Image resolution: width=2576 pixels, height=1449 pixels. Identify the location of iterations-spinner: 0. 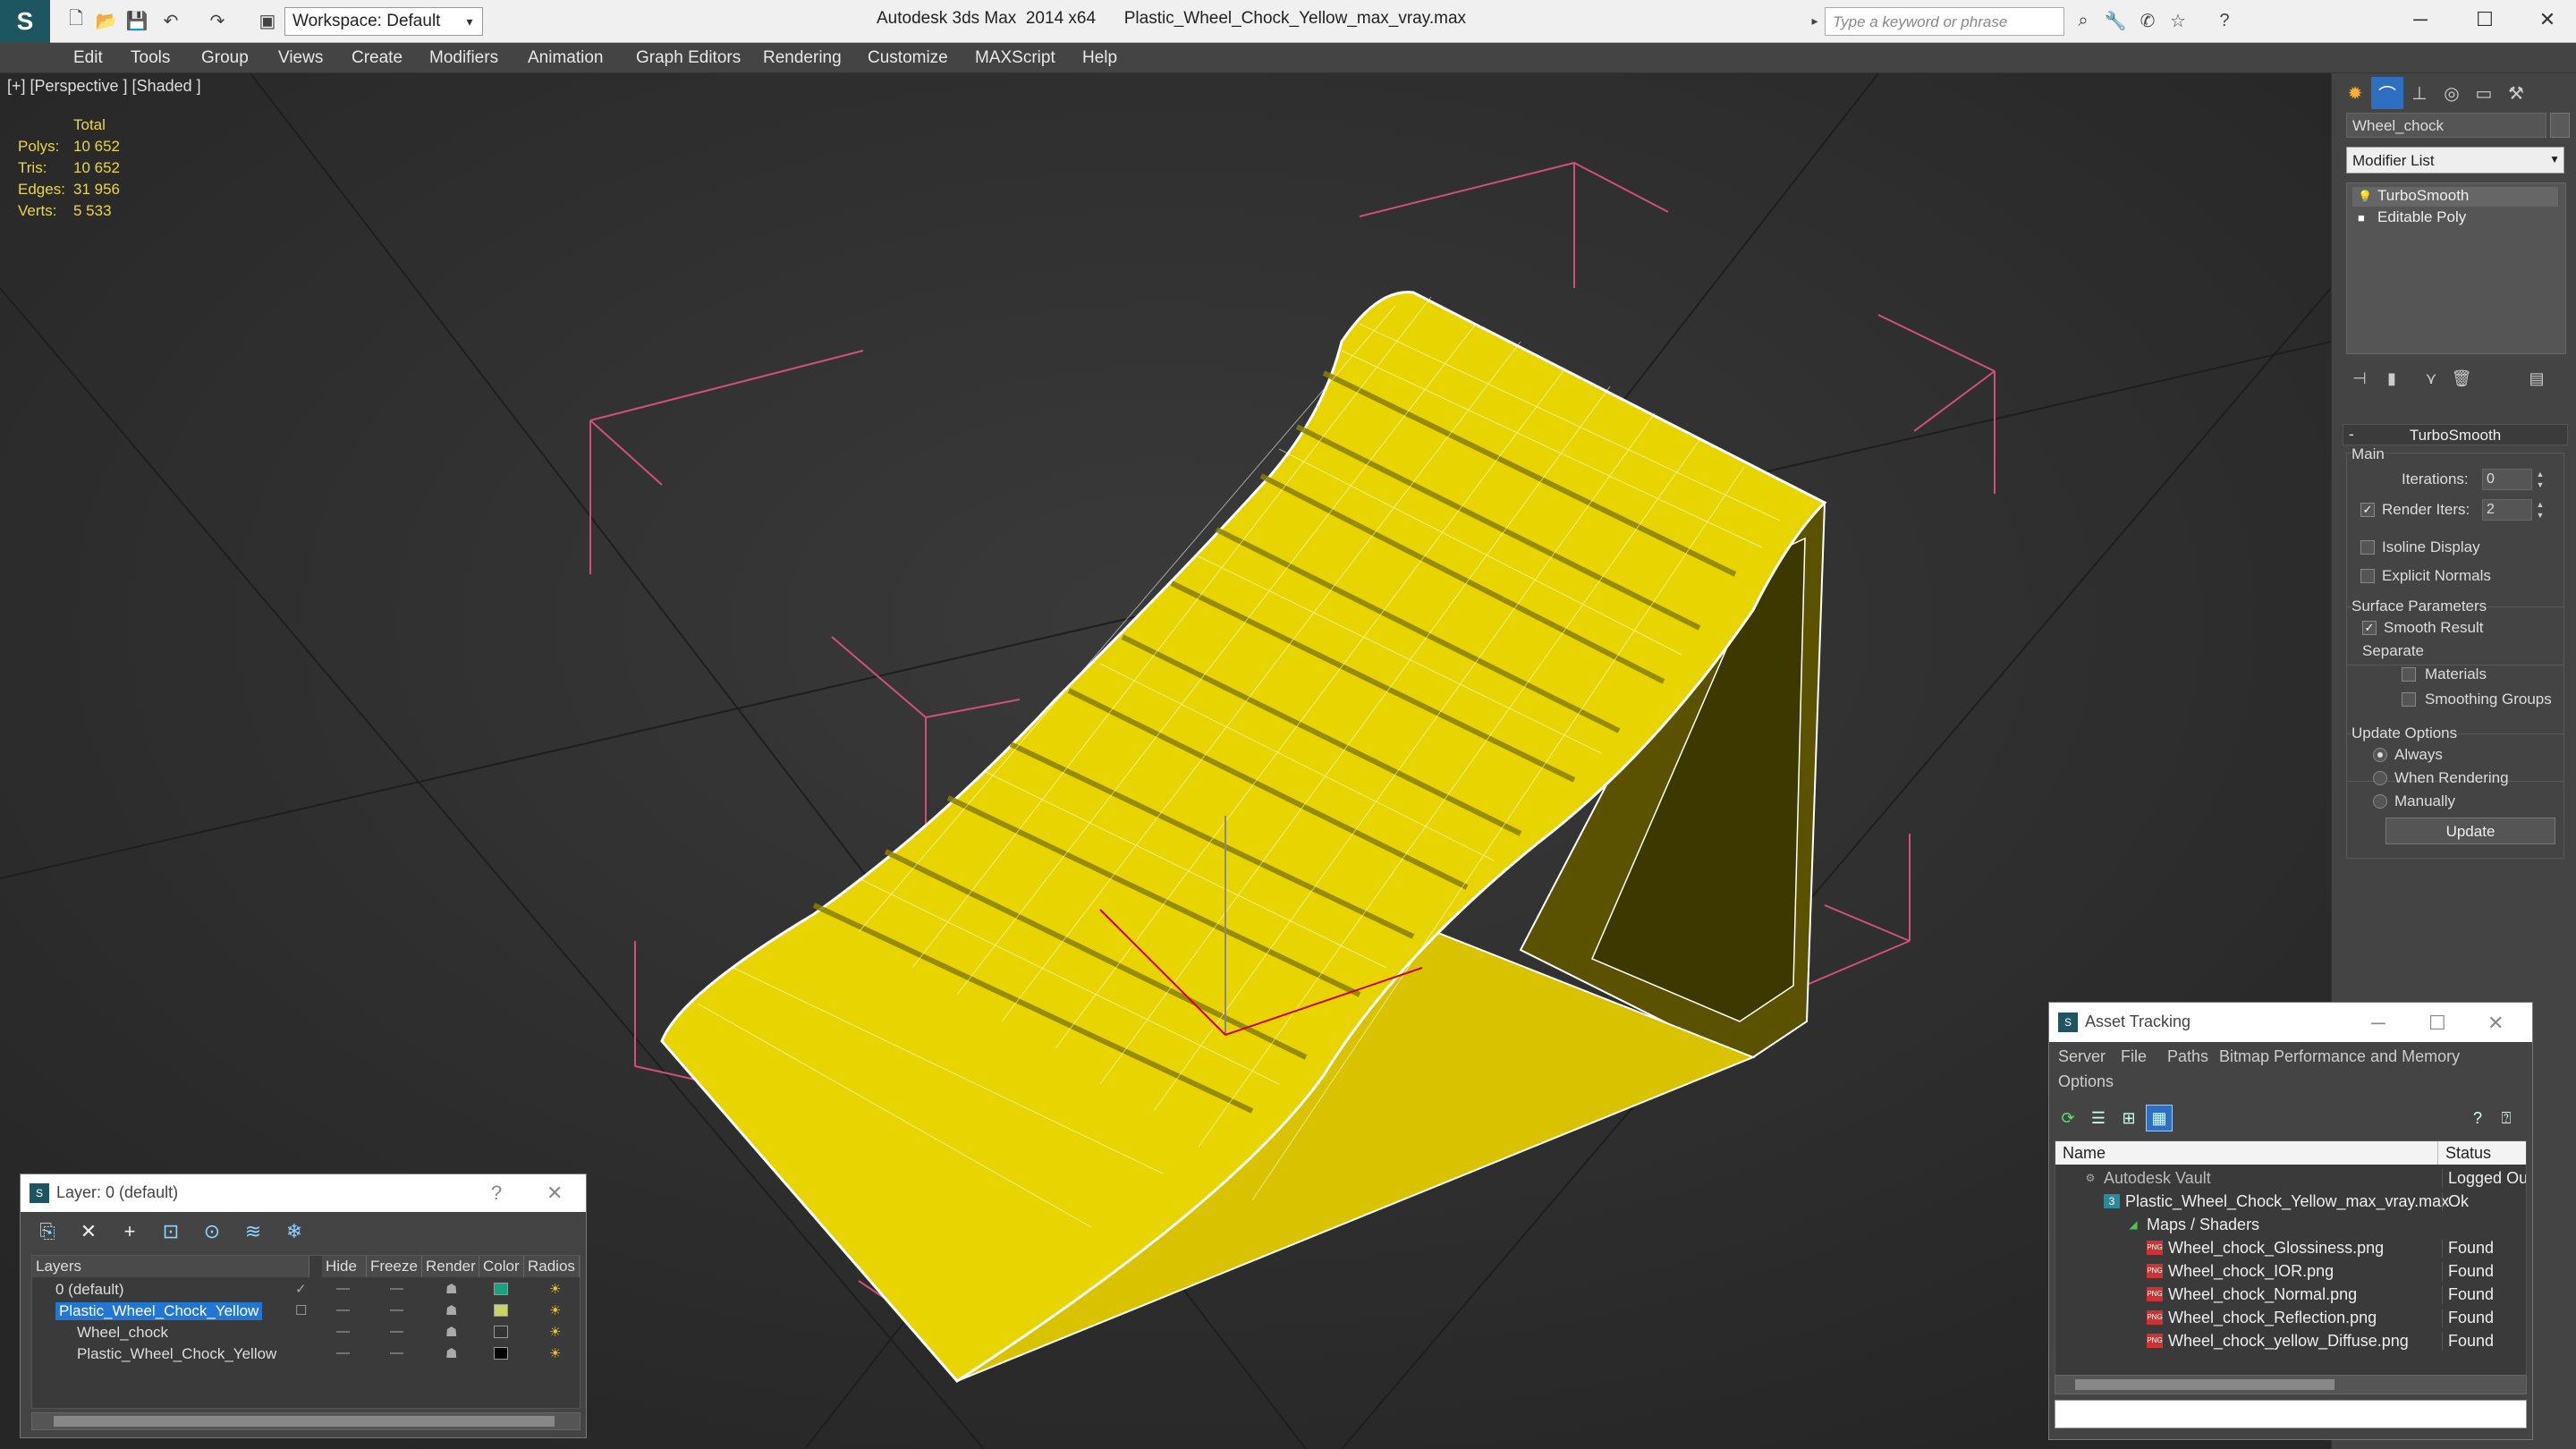
(2507, 479).